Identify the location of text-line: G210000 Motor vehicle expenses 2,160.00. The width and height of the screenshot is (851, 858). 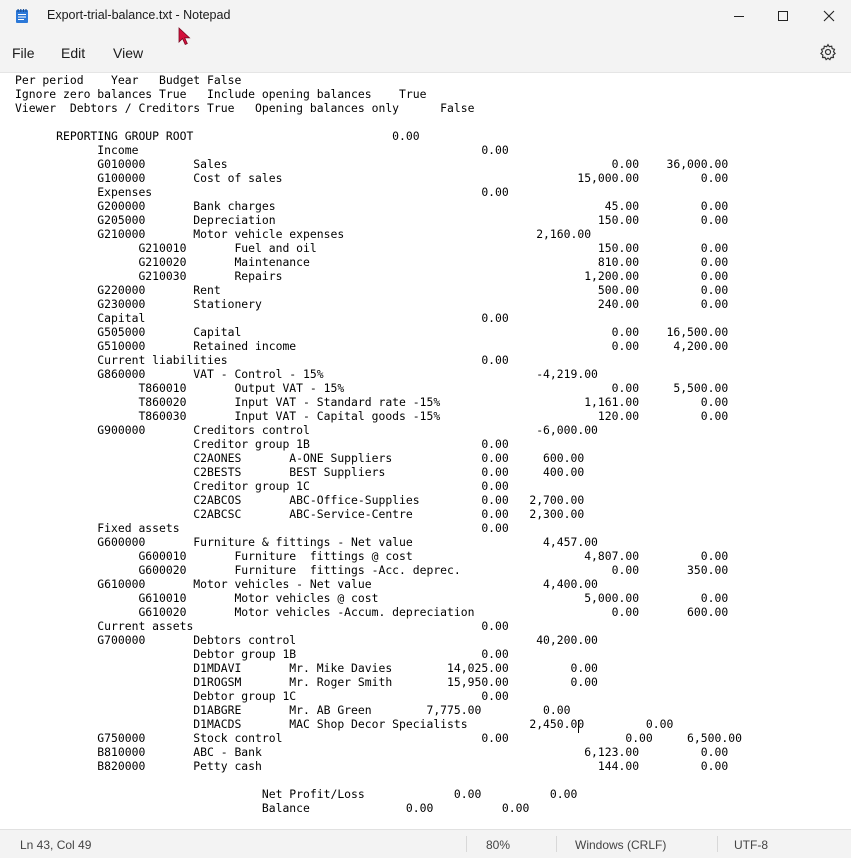
(303, 234).